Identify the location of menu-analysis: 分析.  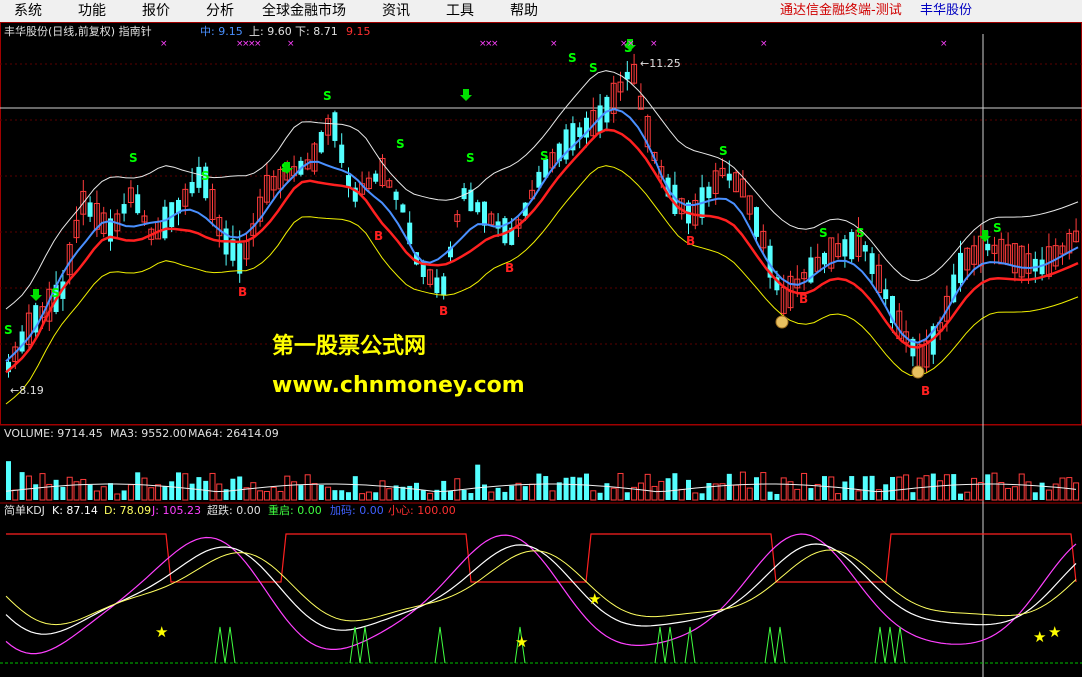
(220, 11).